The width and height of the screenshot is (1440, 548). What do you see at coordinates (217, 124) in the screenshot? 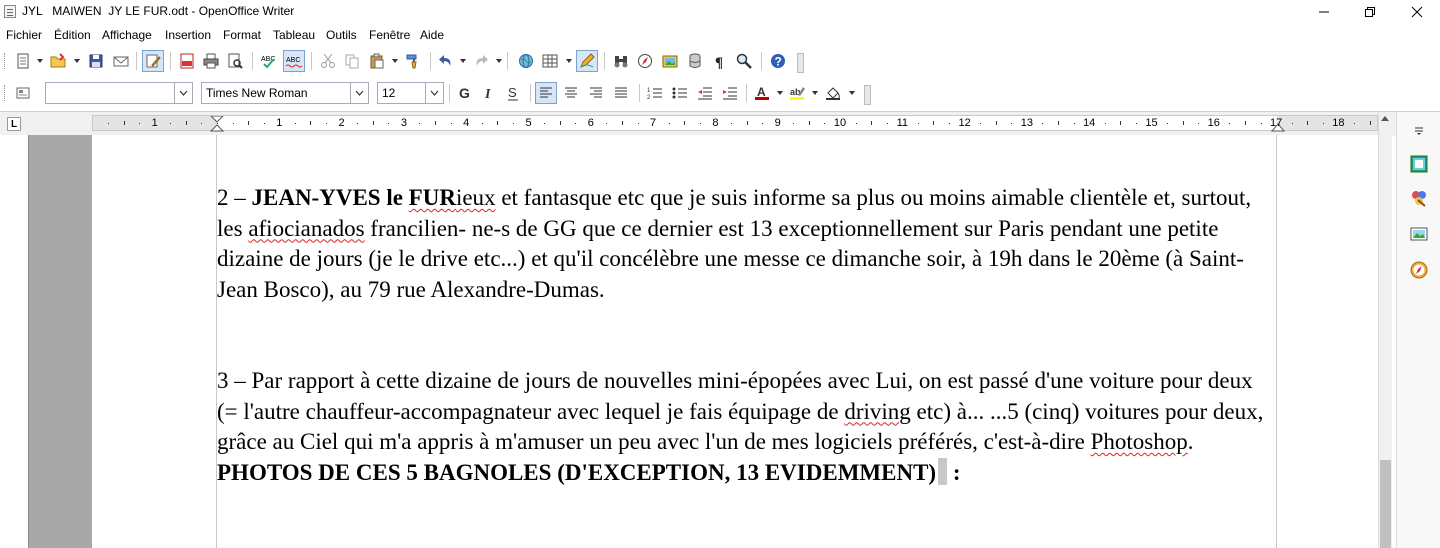
I see `indent-marker-icon` at bounding box center [217, 124].